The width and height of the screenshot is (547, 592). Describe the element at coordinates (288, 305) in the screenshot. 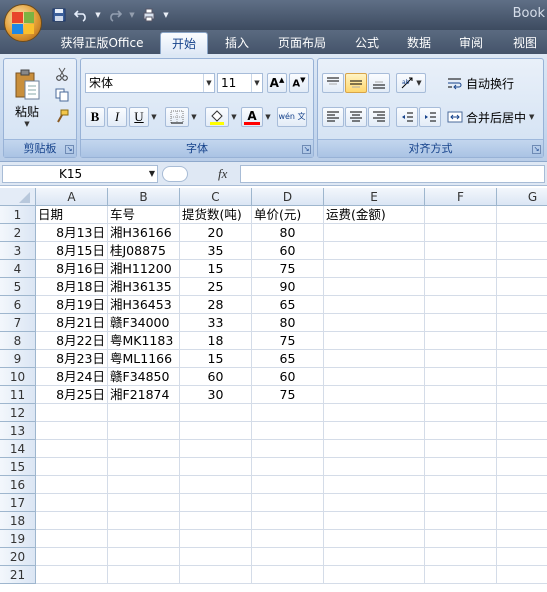

I see `cell-d6: 65` at that location.